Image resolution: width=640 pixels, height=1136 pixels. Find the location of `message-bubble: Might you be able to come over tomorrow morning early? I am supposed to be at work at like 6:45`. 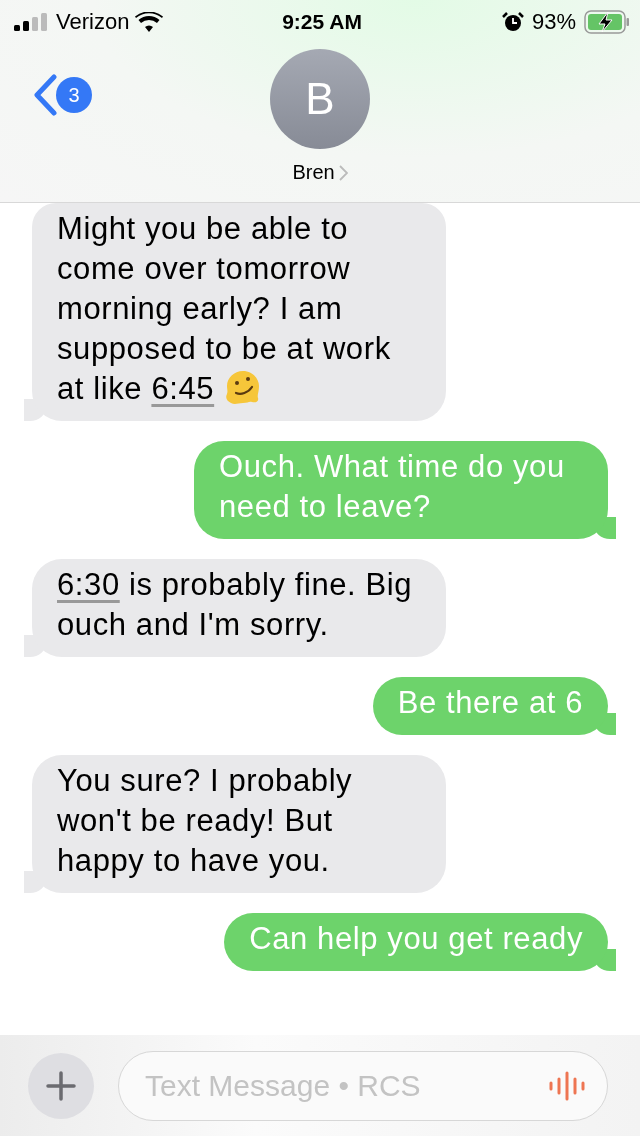

message-bubble: Might you be able to come over tomorrow morning early? I am supposed to be at work at like 6:45 is located at coordinates (239, 312).